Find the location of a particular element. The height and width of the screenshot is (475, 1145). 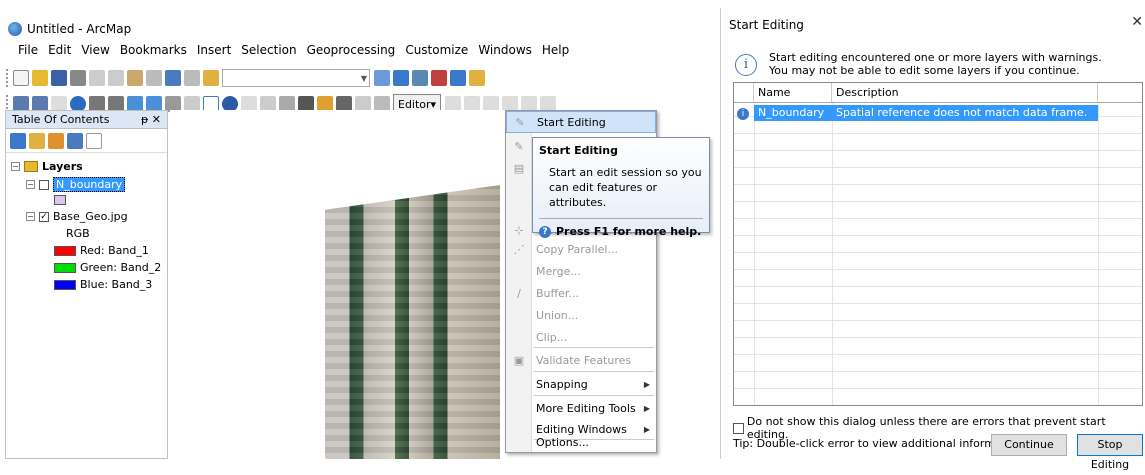

band-label: Red: Band_1 is located at coordinates (114, 250).